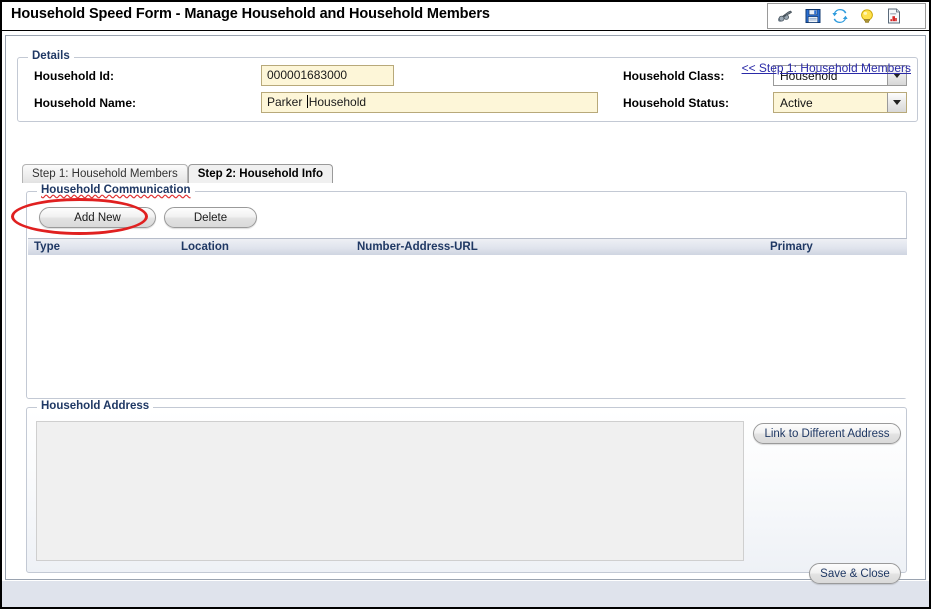  Describe the element at coordinates (896, 102) in the screenshot. I see `chevron-down-icon-status` at that location.